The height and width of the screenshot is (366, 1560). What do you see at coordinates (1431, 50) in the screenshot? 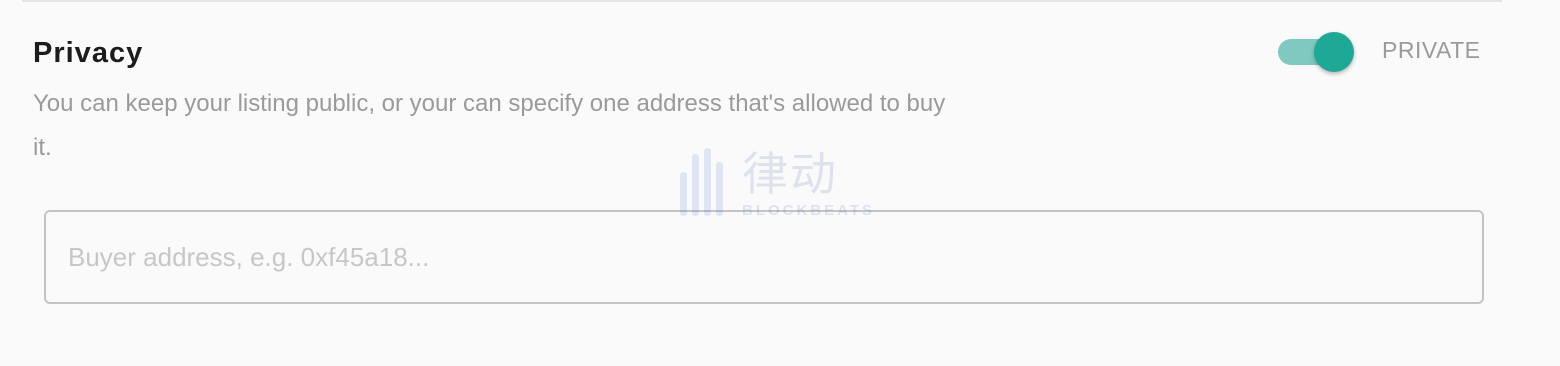
I see `toggle-label: PRIVATE` at bounding box center [1431, 50].